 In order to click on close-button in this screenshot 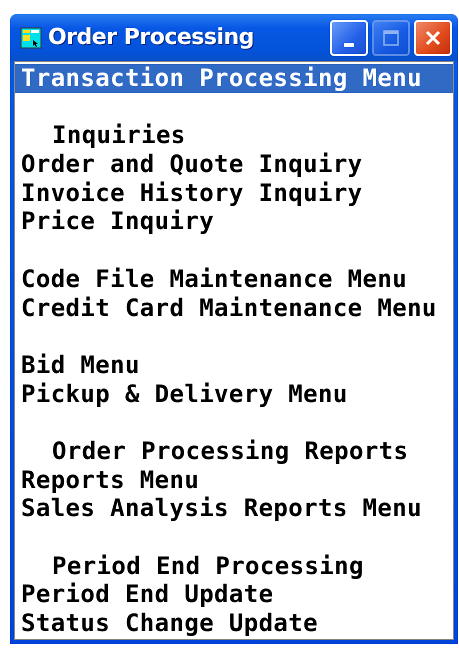, I will do `click(433, 38)`.